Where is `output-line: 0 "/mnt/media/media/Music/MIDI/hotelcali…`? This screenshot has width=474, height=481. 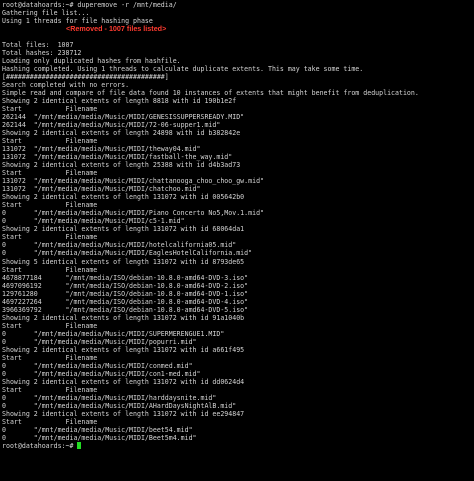
output-line: 0 "/mnt/media/media/Music/MIDI/hotelcali… is located at coordinates (119, 245).